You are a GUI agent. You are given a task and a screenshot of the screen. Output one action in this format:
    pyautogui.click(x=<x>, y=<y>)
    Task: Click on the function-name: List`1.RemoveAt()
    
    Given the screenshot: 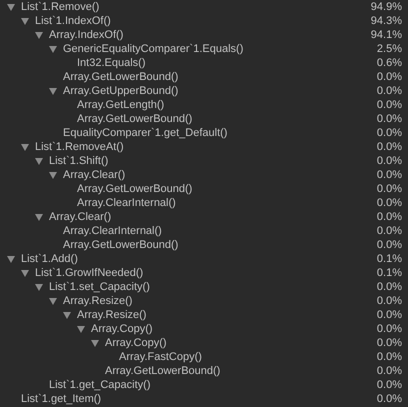 What is the action you would take?
    pyautogui.click(x=79, y=147)
    